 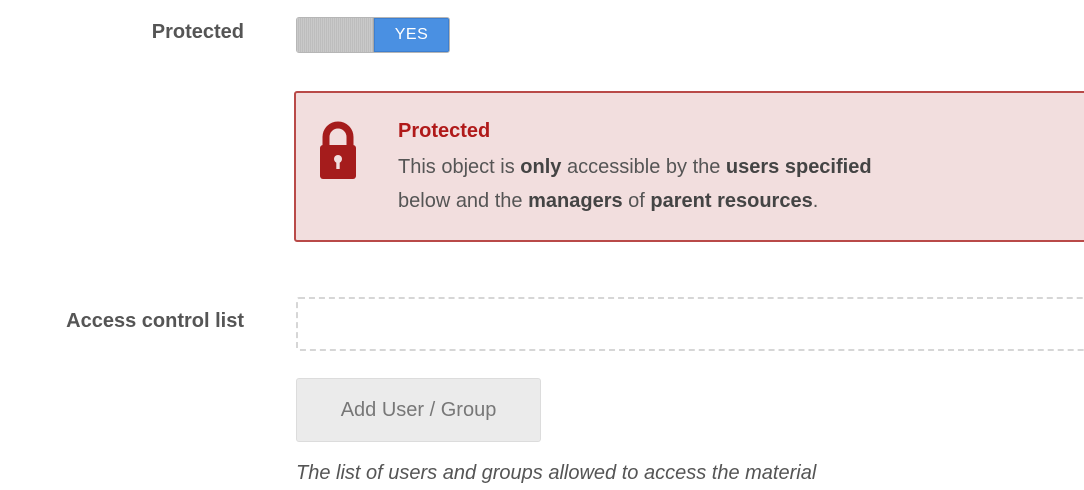 I want to click on alert-text: of, so click(x=636, y=201).